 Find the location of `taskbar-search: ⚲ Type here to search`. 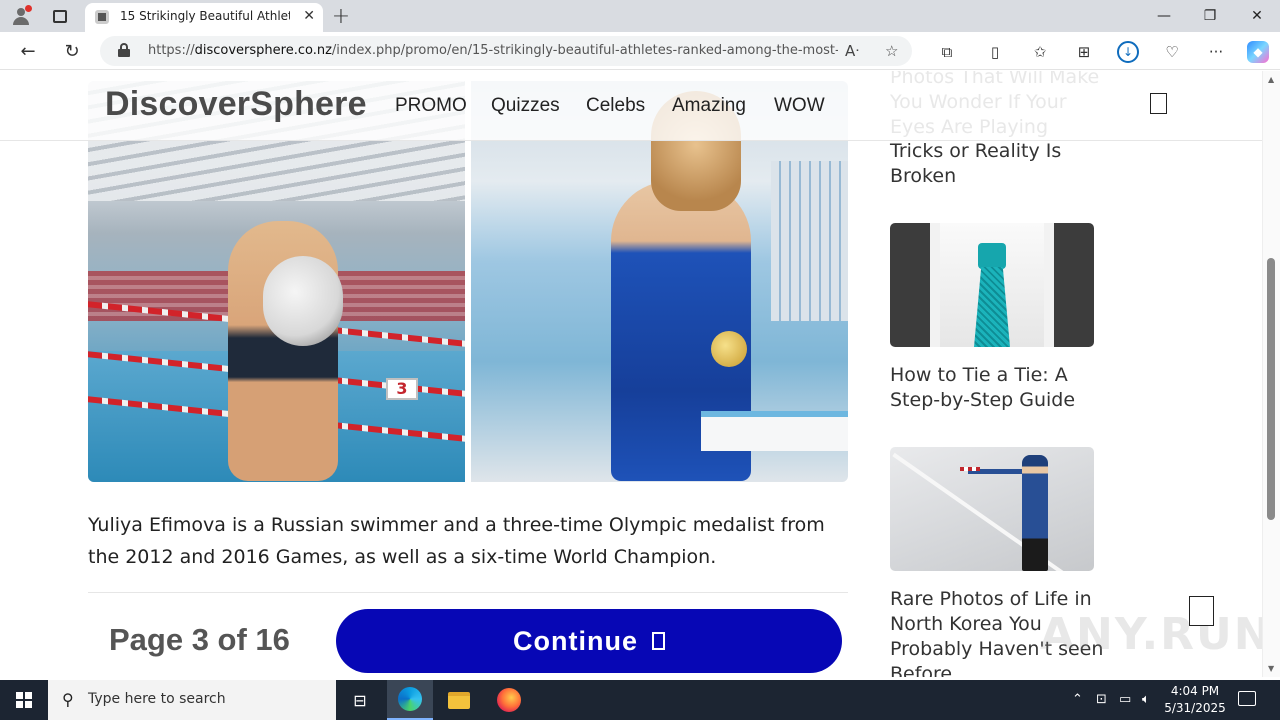

taskbar-search: ⚲ Type here to search is located at coordinates (192, 700).